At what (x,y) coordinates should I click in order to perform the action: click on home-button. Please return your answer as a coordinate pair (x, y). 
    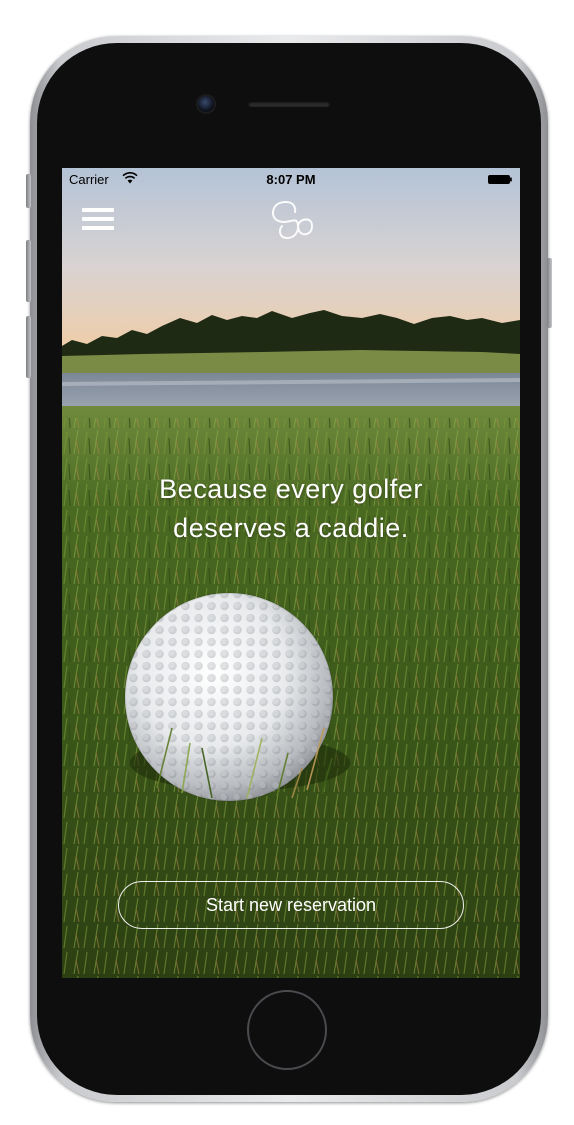
    Looking at the image, I should click on (287, 1030).